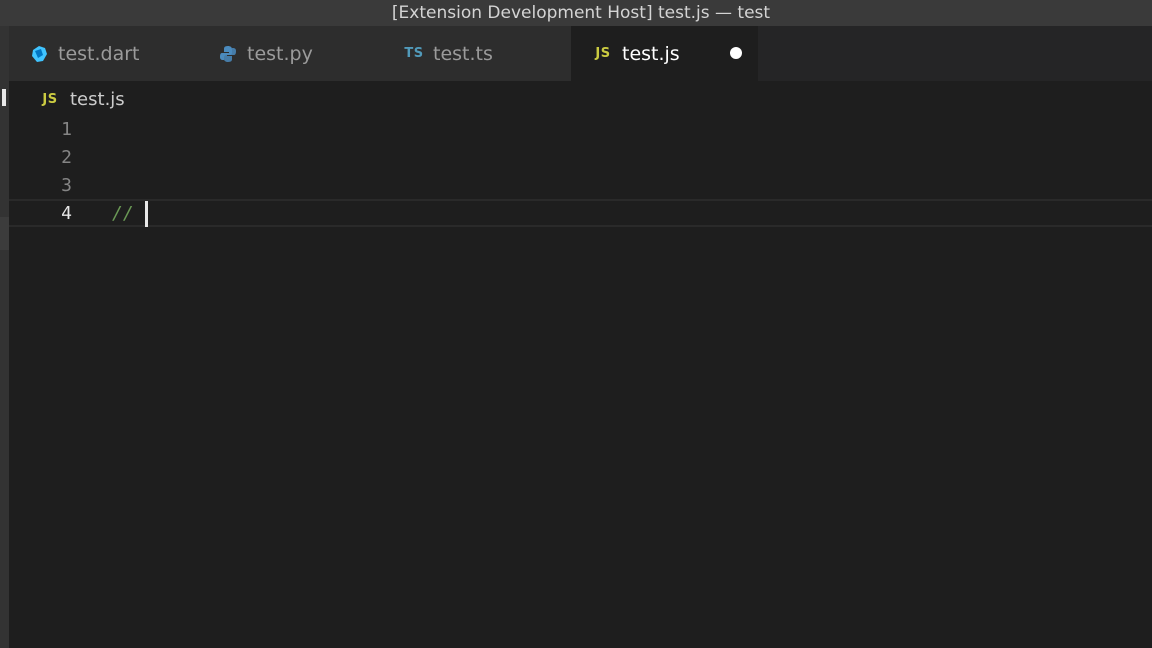 This screenshot has height=648, width=1152. Describe the element at coordinates (651, 53) in the screenshot. I see `tab-label: test.js` at that location.